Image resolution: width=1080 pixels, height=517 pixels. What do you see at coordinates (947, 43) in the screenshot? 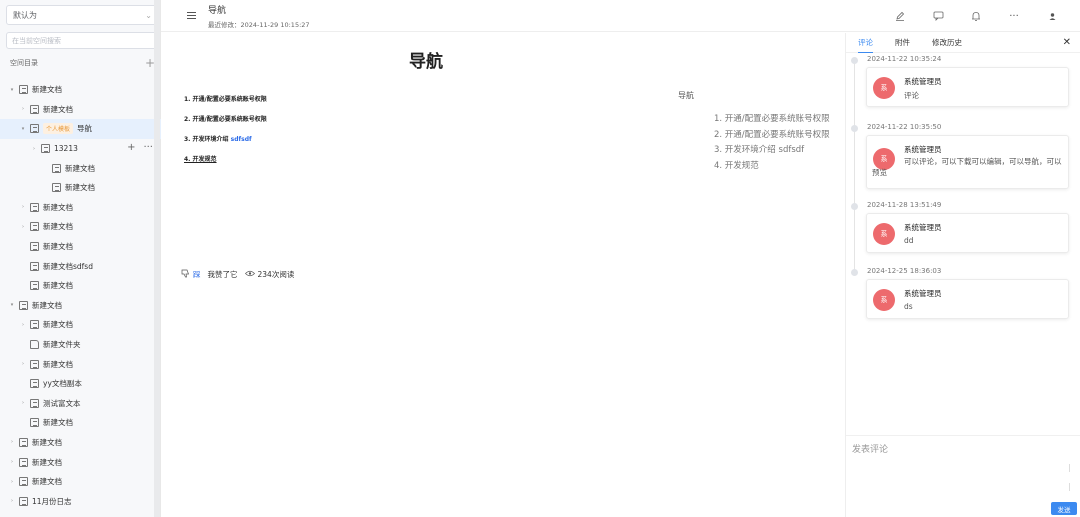
I see `tab-history: 修改历史` at bounding box center [947, 43].